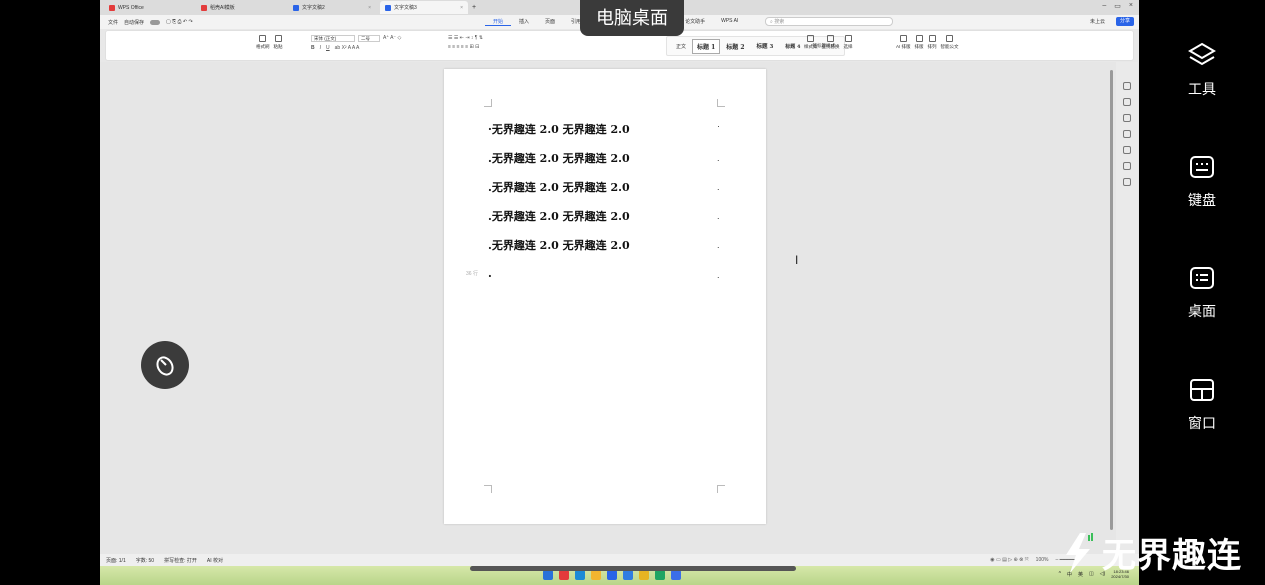 Image resolution: width=1265 pixels, height=585 pixels. What do you see at coordinates (1111, 300) in the screenshot?
I see `vertical-scrollbar` at bounding box center [1111, 300].